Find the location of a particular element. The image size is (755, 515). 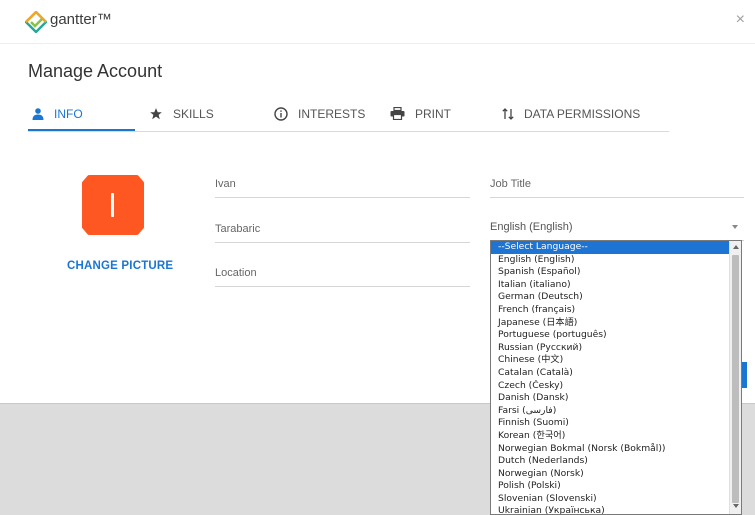

tab-interests-label: INTERESTS is located at coordinates (332, 113).